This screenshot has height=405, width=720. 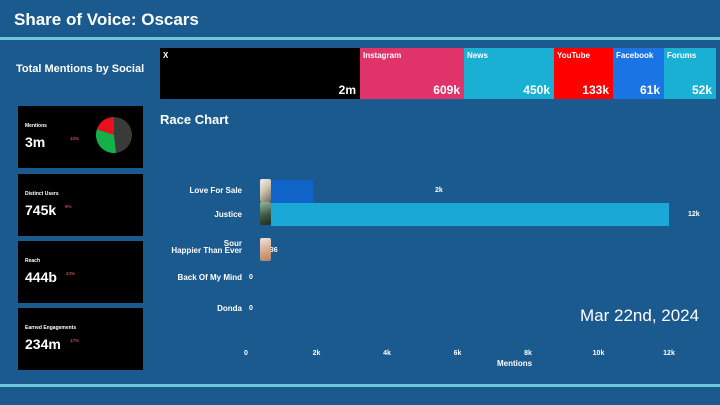 What do you see at coordinates (68, 206) in the screenshot?
I see `kpi-change: 9%` at bounding box center [68, 206].